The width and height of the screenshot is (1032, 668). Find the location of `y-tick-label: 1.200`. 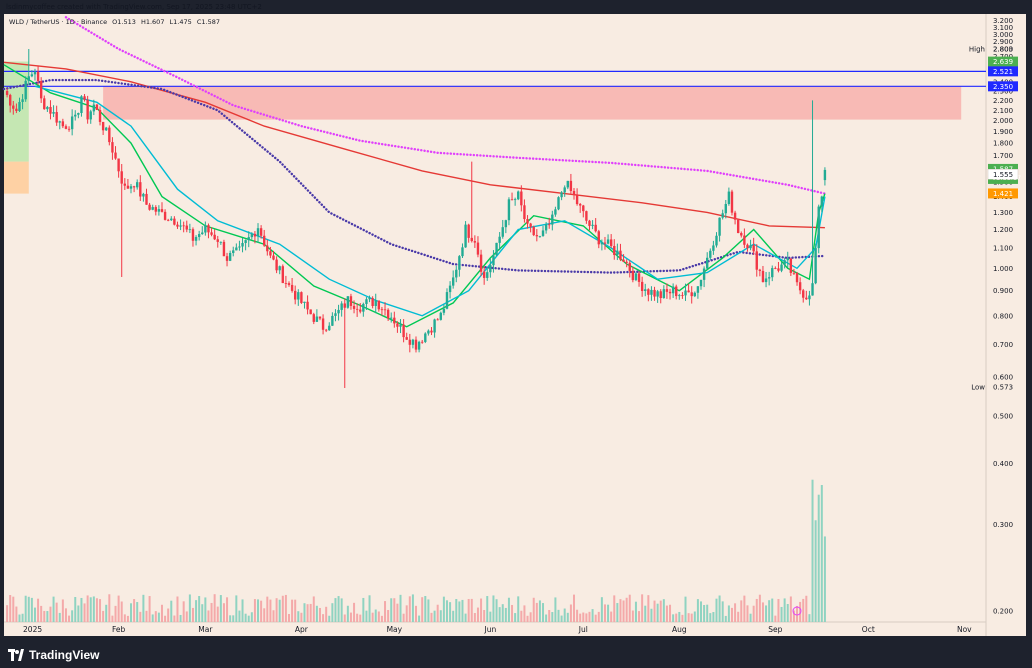

y-tick-label: 1.200 is located at coordinates (1003, 230).